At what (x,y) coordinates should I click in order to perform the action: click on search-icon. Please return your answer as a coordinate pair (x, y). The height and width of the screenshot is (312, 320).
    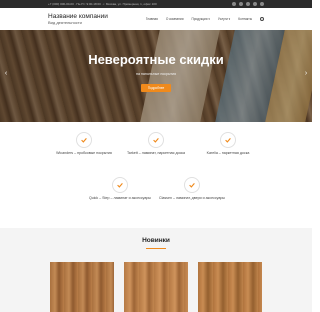
    Looking at the image, I should click on (262, 19).